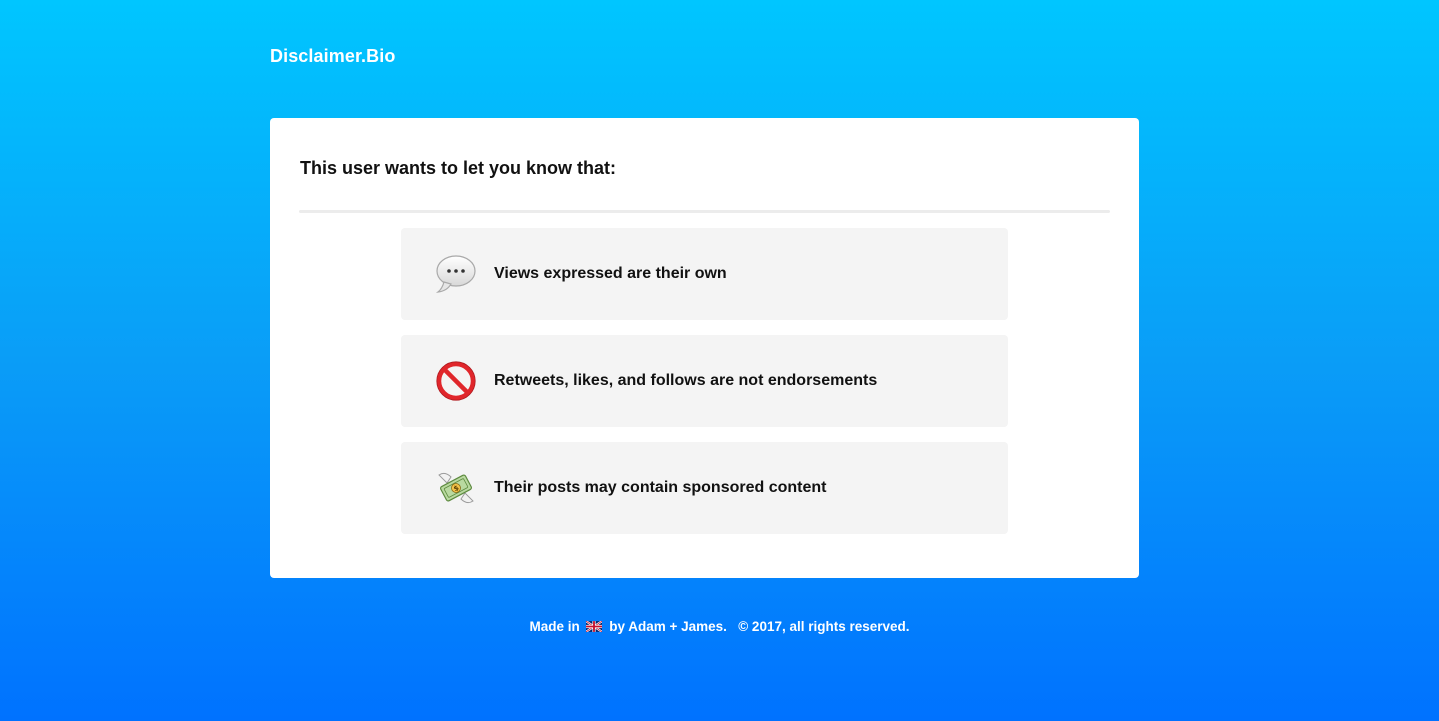 Image resolution: width=1439 pixels, height=721 pixels. I want to click on divider, so click(704, 211).